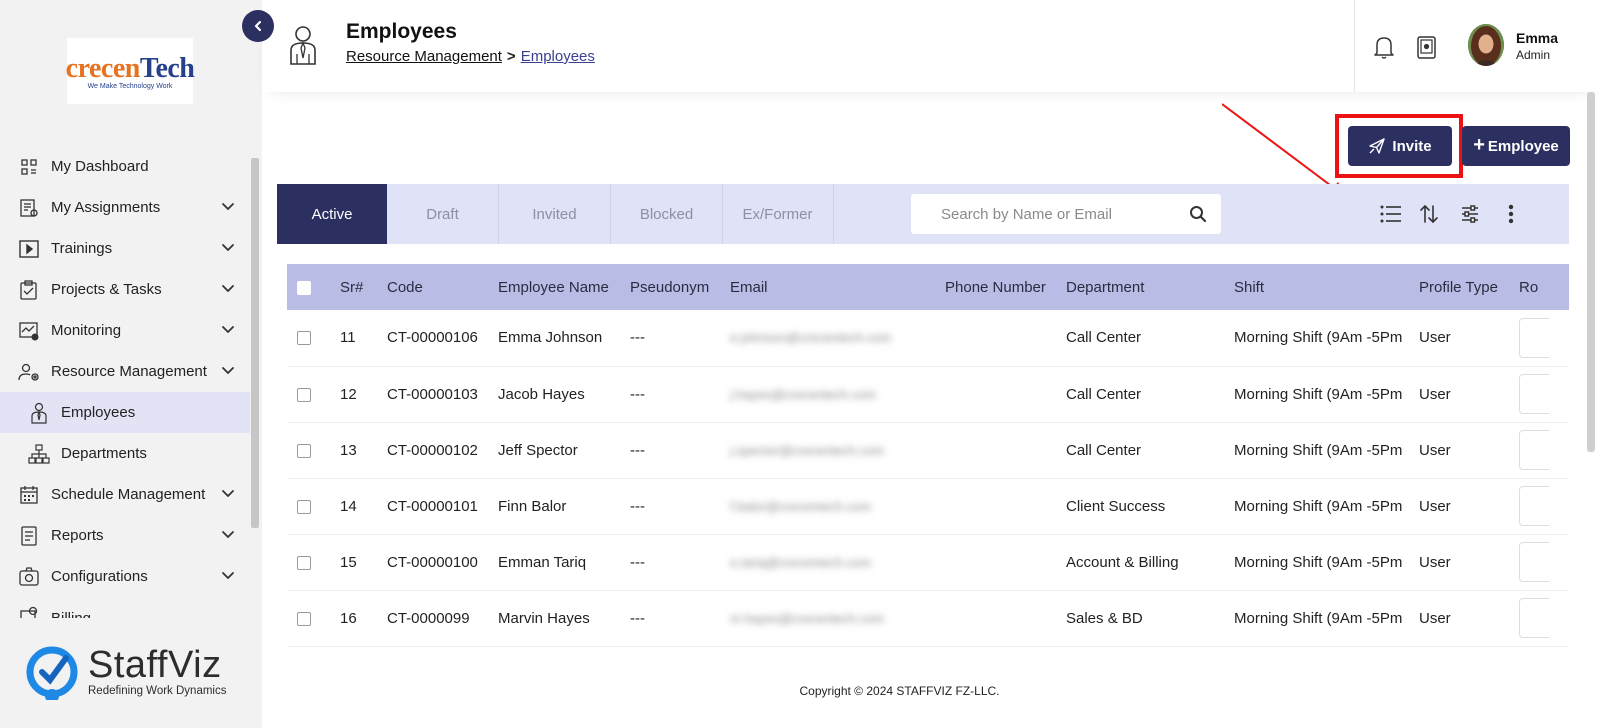  I want to click on sidebar-item-schedule-management: Schedule Management, so click(125, 494).